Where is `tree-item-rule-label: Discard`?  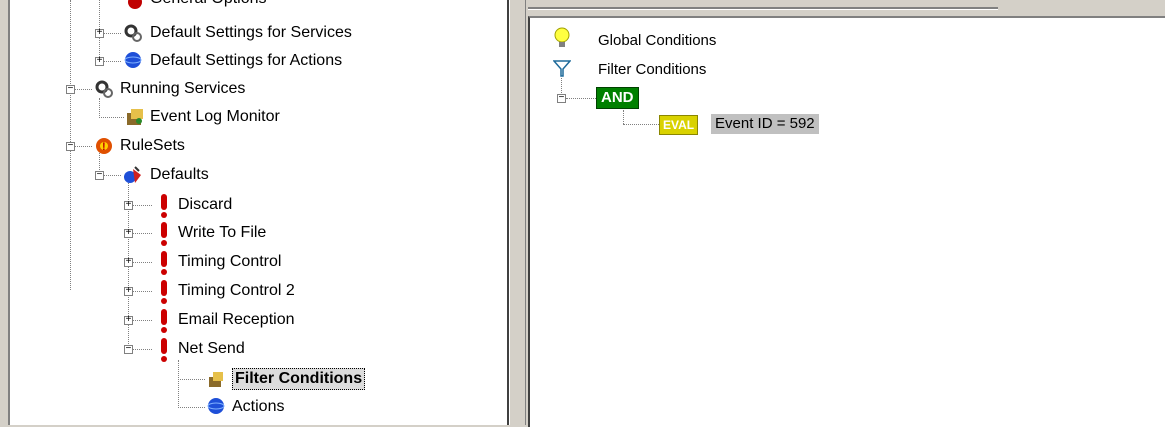
tree-item-rule-label: Discard is located at coordinates (205, 205).